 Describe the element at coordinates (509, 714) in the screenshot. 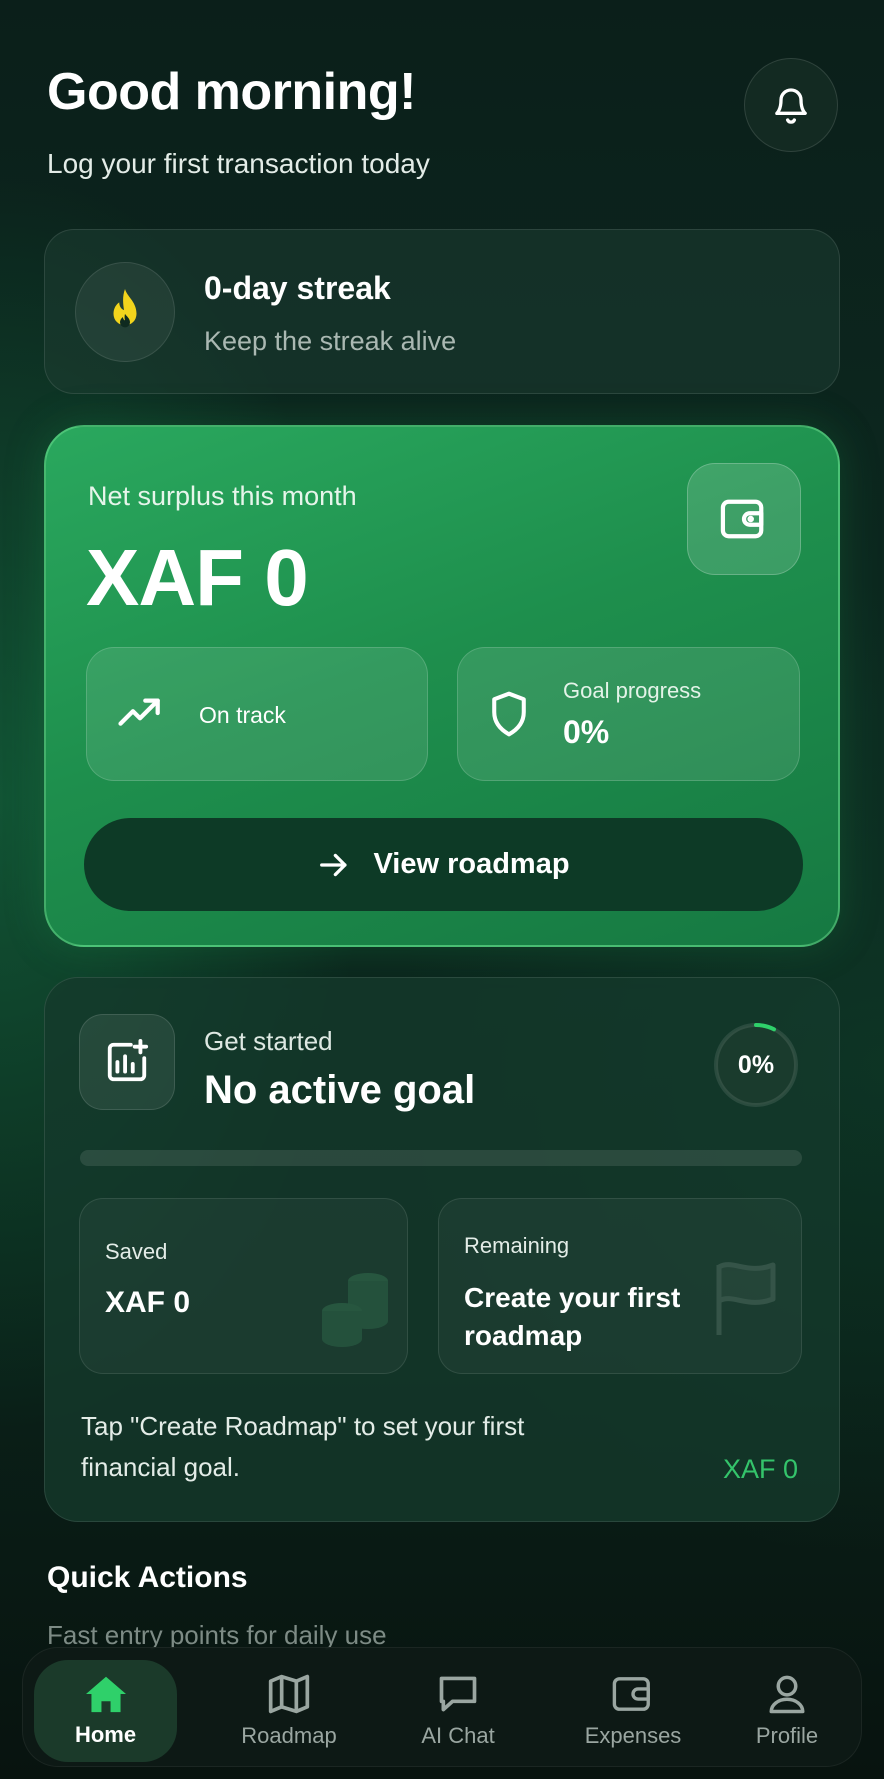

I see `shield-icon` at that location.